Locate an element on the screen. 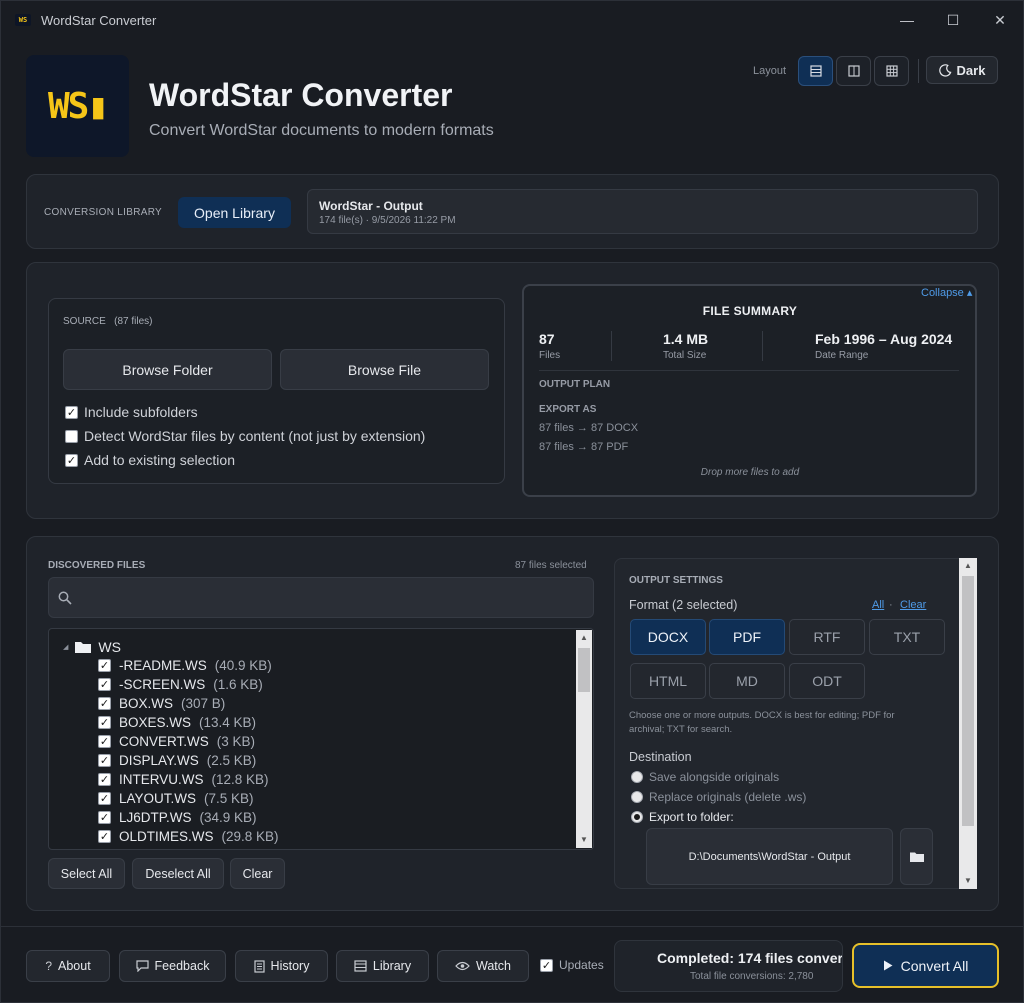  about-button: ? About is located at coordinates (68, 966).